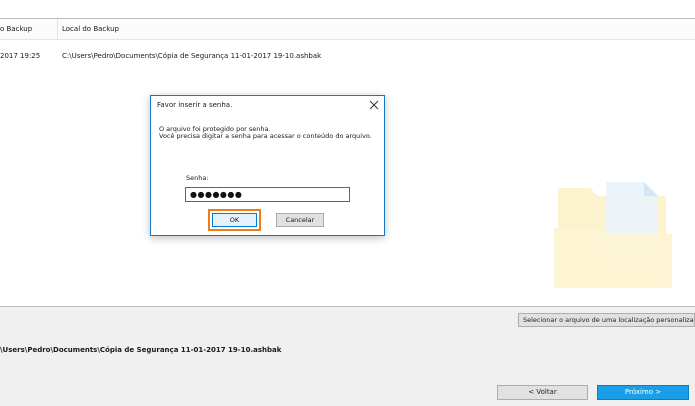 This screenshot has width=695, height=406. Describe the element at coordinates (195, 105) in the screenshot. I see `dialog-title: Favor inserir a senha.` at that location.